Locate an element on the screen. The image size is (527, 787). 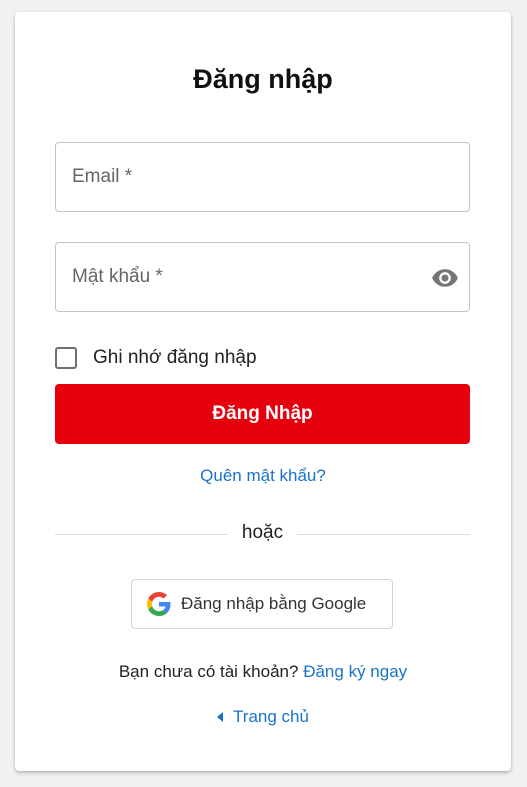
signup-row: Bạn chưa có tài khoản? Đăng ký ngay is located at coordinates (263, 672).